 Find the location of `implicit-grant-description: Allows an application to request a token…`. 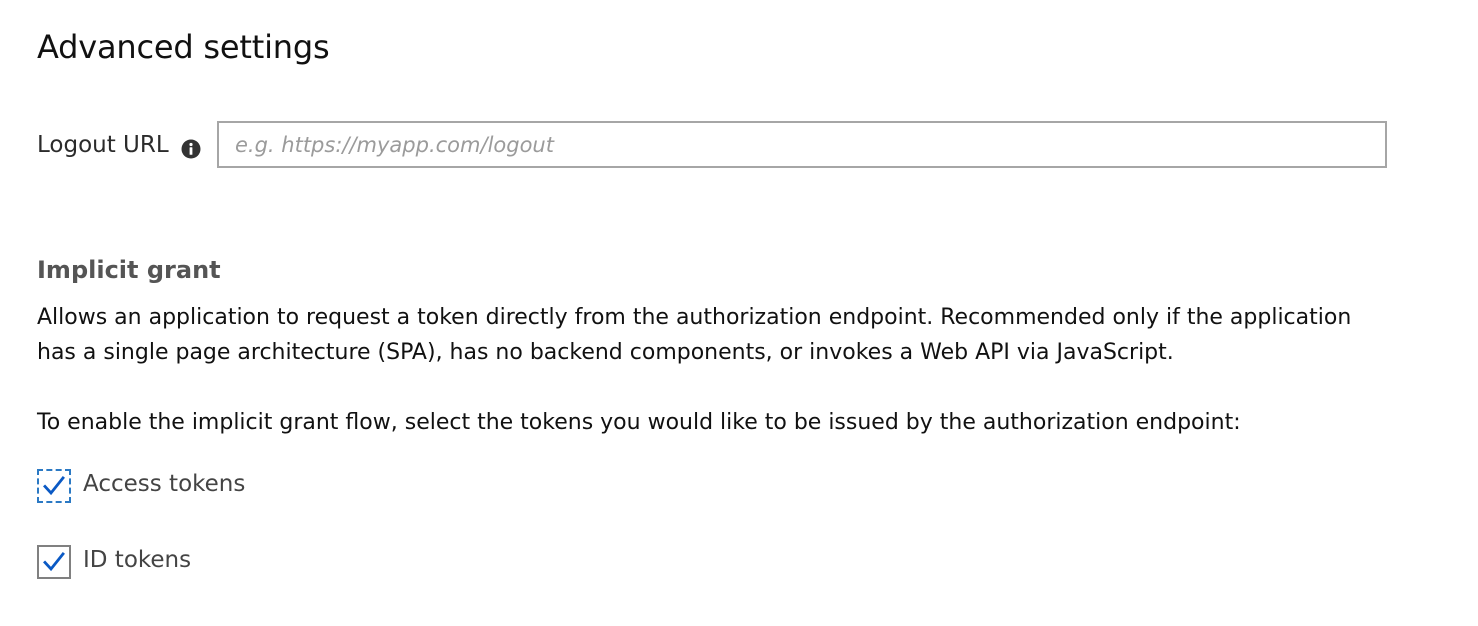

implicit-grant-description: Allows an application to request a token… is located at coordinates (694, 335).